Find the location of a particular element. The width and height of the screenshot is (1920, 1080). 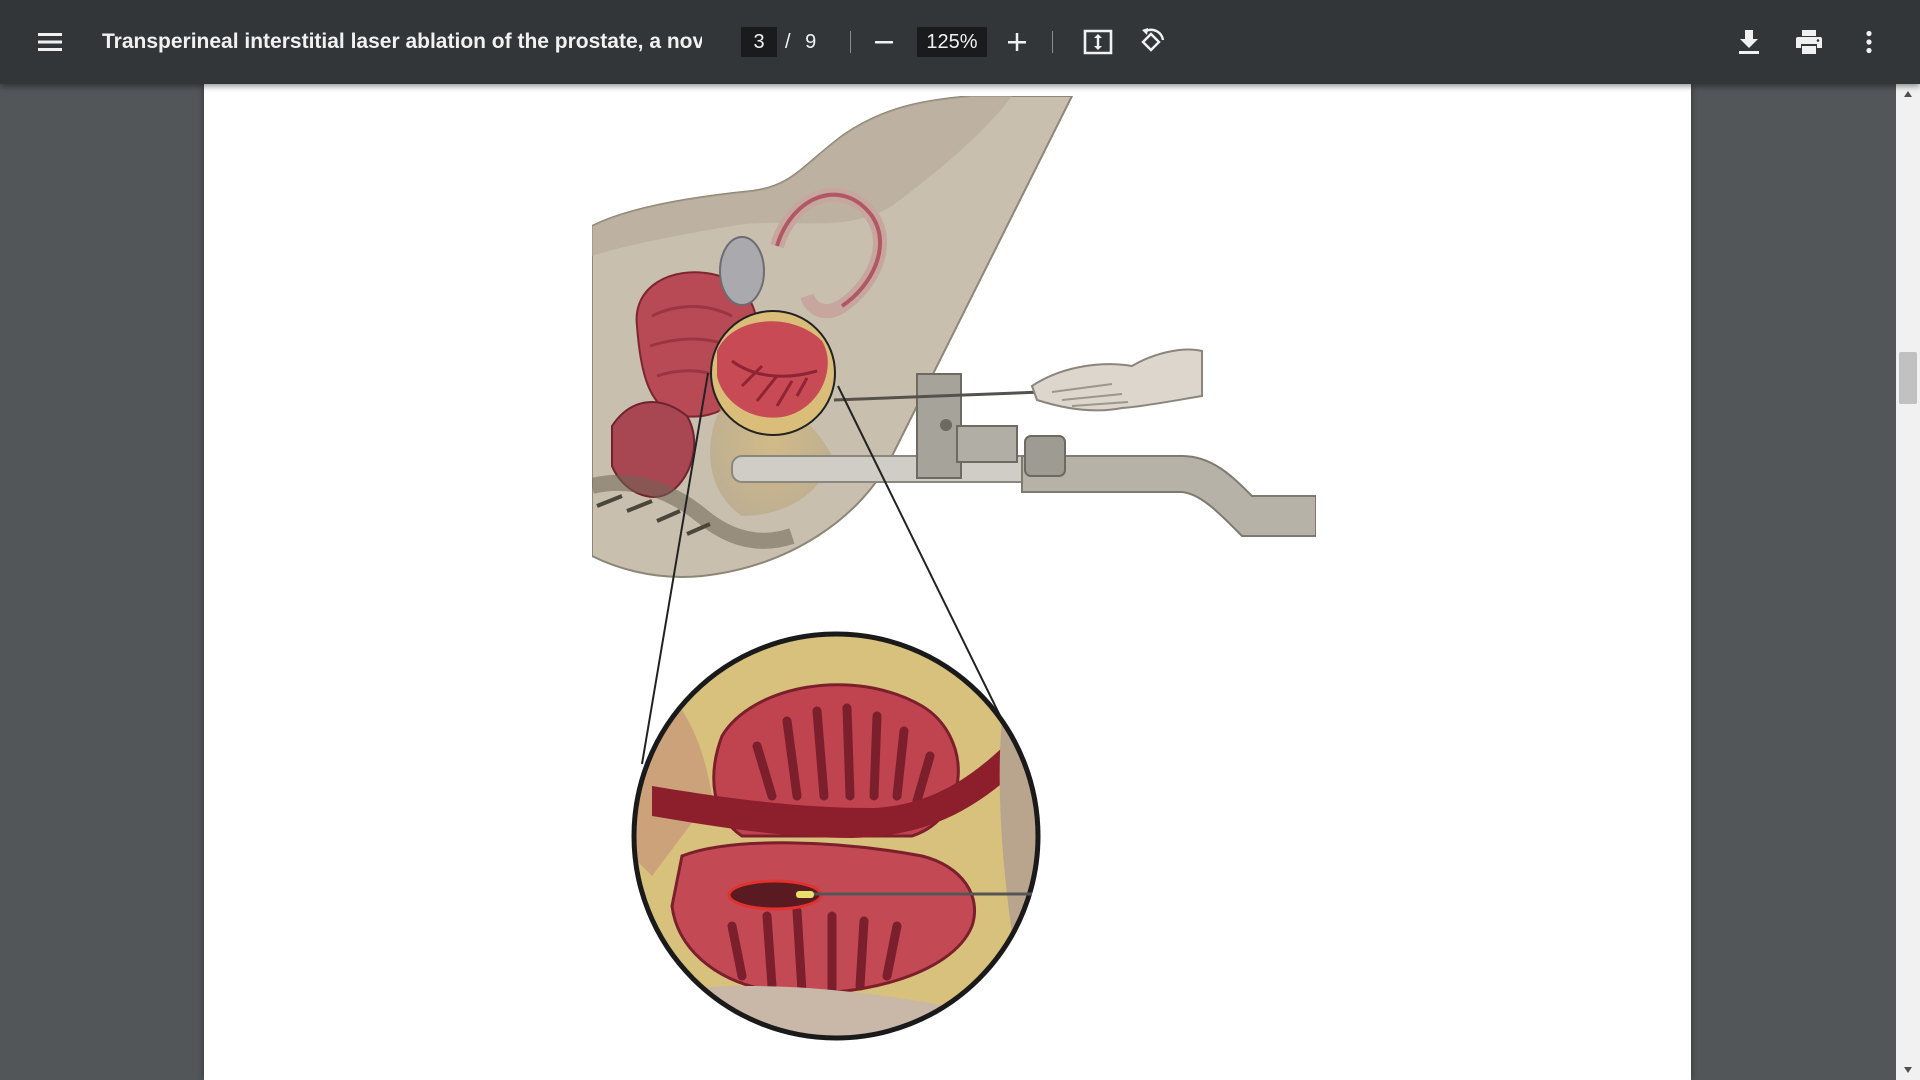

print-icon is located at coordinates (1809, 42).